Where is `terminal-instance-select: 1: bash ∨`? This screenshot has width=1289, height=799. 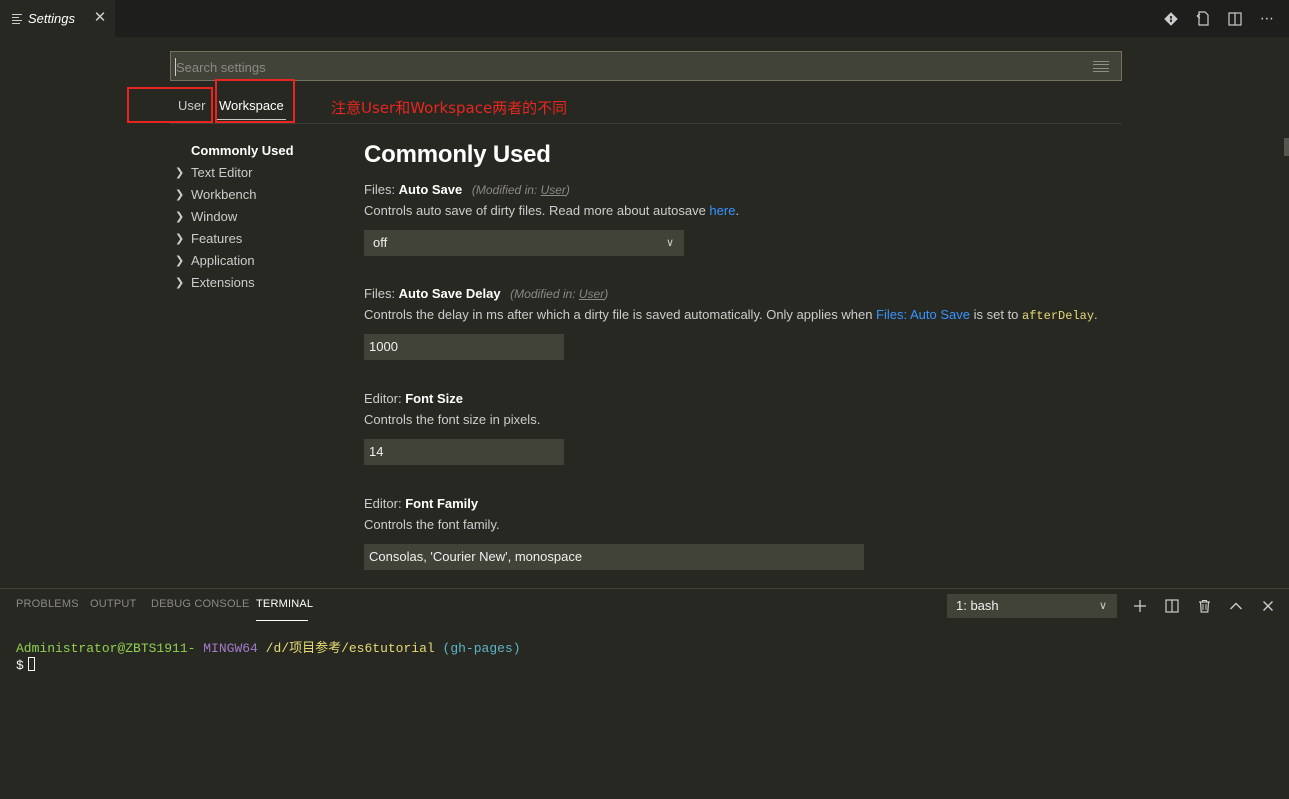
terminal-instance-select: 1: bash ∨ is located at coordinates (1032, 606).